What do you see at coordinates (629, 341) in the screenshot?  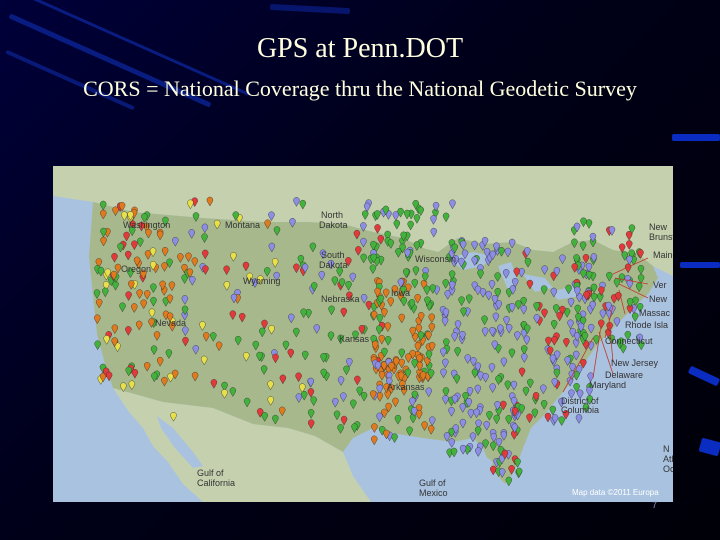 I see `label-connecticut: Connecticut` at bounding box center [629, 341].